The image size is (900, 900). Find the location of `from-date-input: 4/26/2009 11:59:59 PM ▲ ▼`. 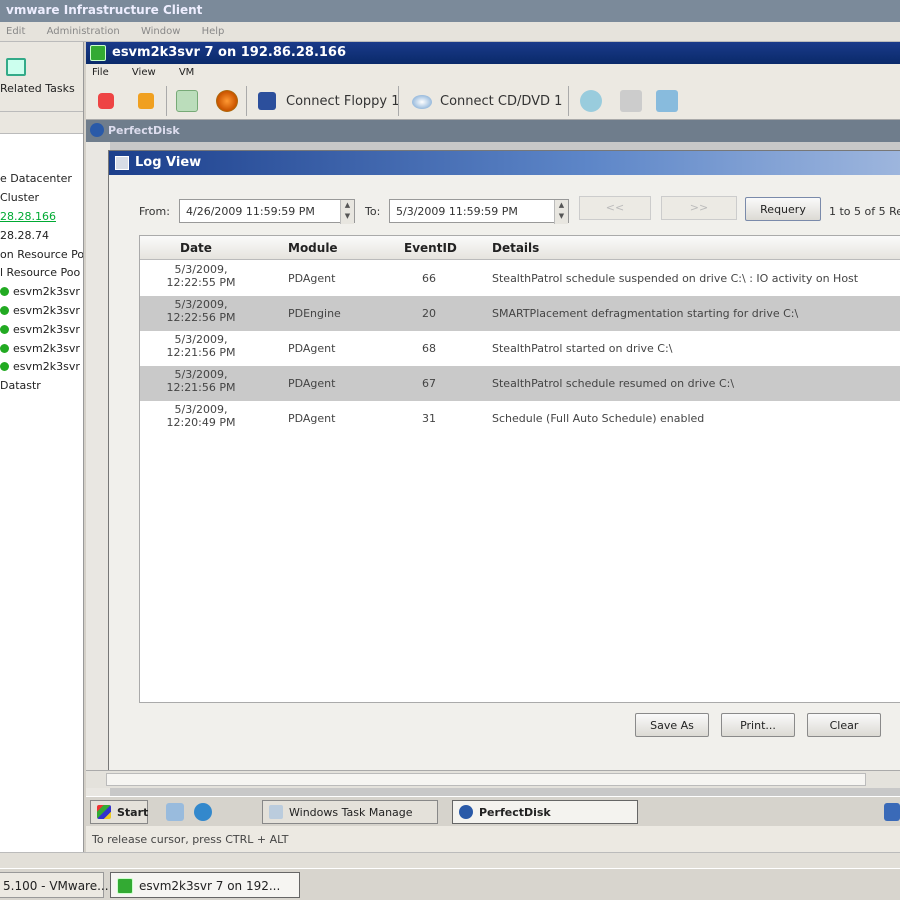

from-date-input: 4/26/2009 11:59:59 PM ▲ ▼ is located at coordinates (267, 211).